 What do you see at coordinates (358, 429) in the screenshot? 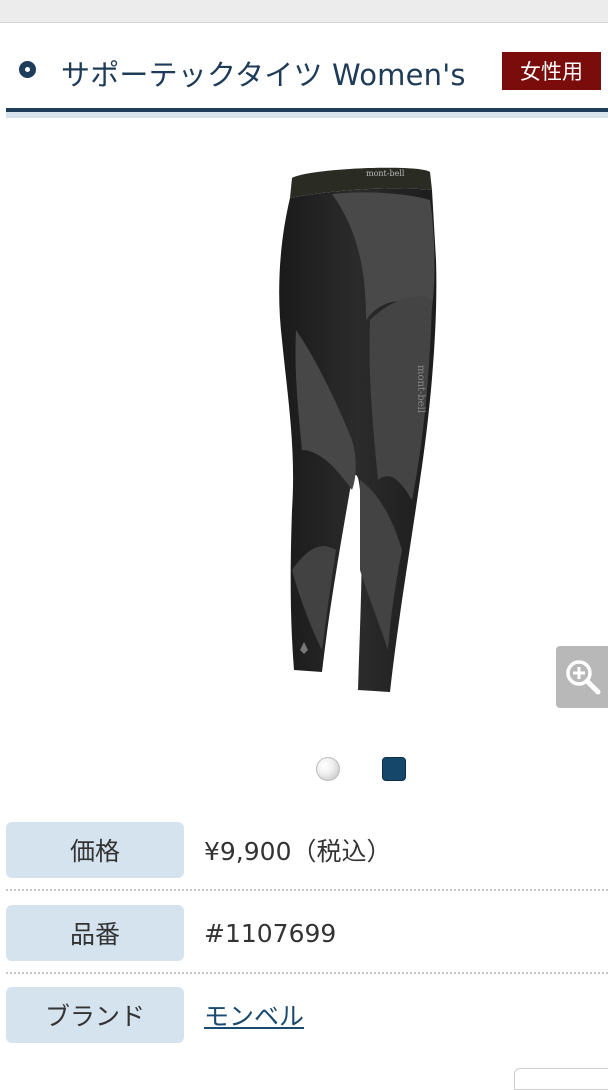
I see `tights-product-image: mont-bell mont-bell` at bounding box center [358, 429].